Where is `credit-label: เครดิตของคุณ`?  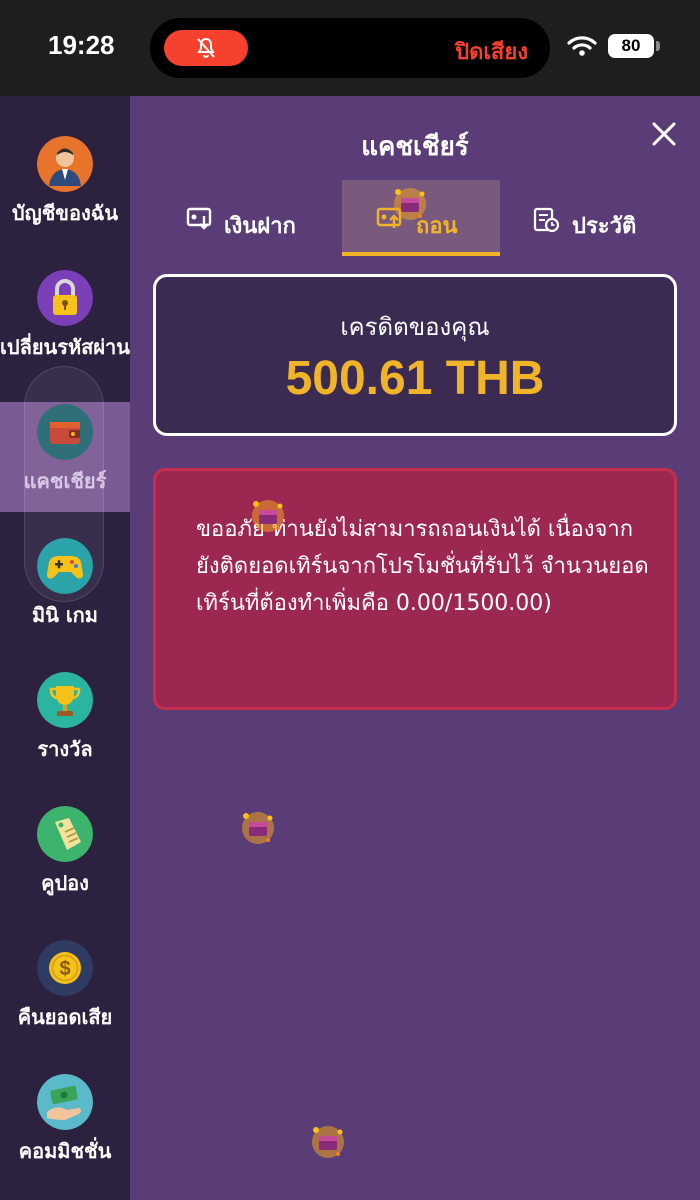 credit-label: เครดิตของคุณ is located at coordinates (415, 327).